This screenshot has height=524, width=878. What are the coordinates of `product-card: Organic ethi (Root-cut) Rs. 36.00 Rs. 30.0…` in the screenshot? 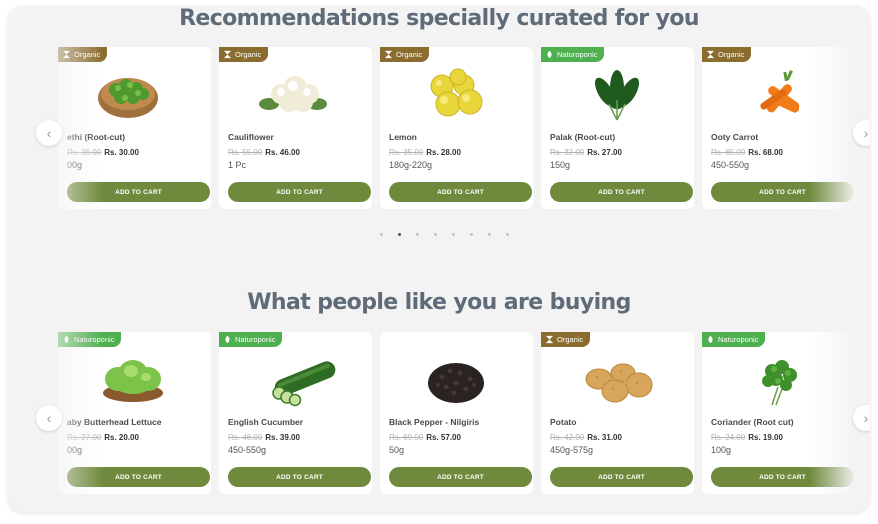 It's located at (134, 128).